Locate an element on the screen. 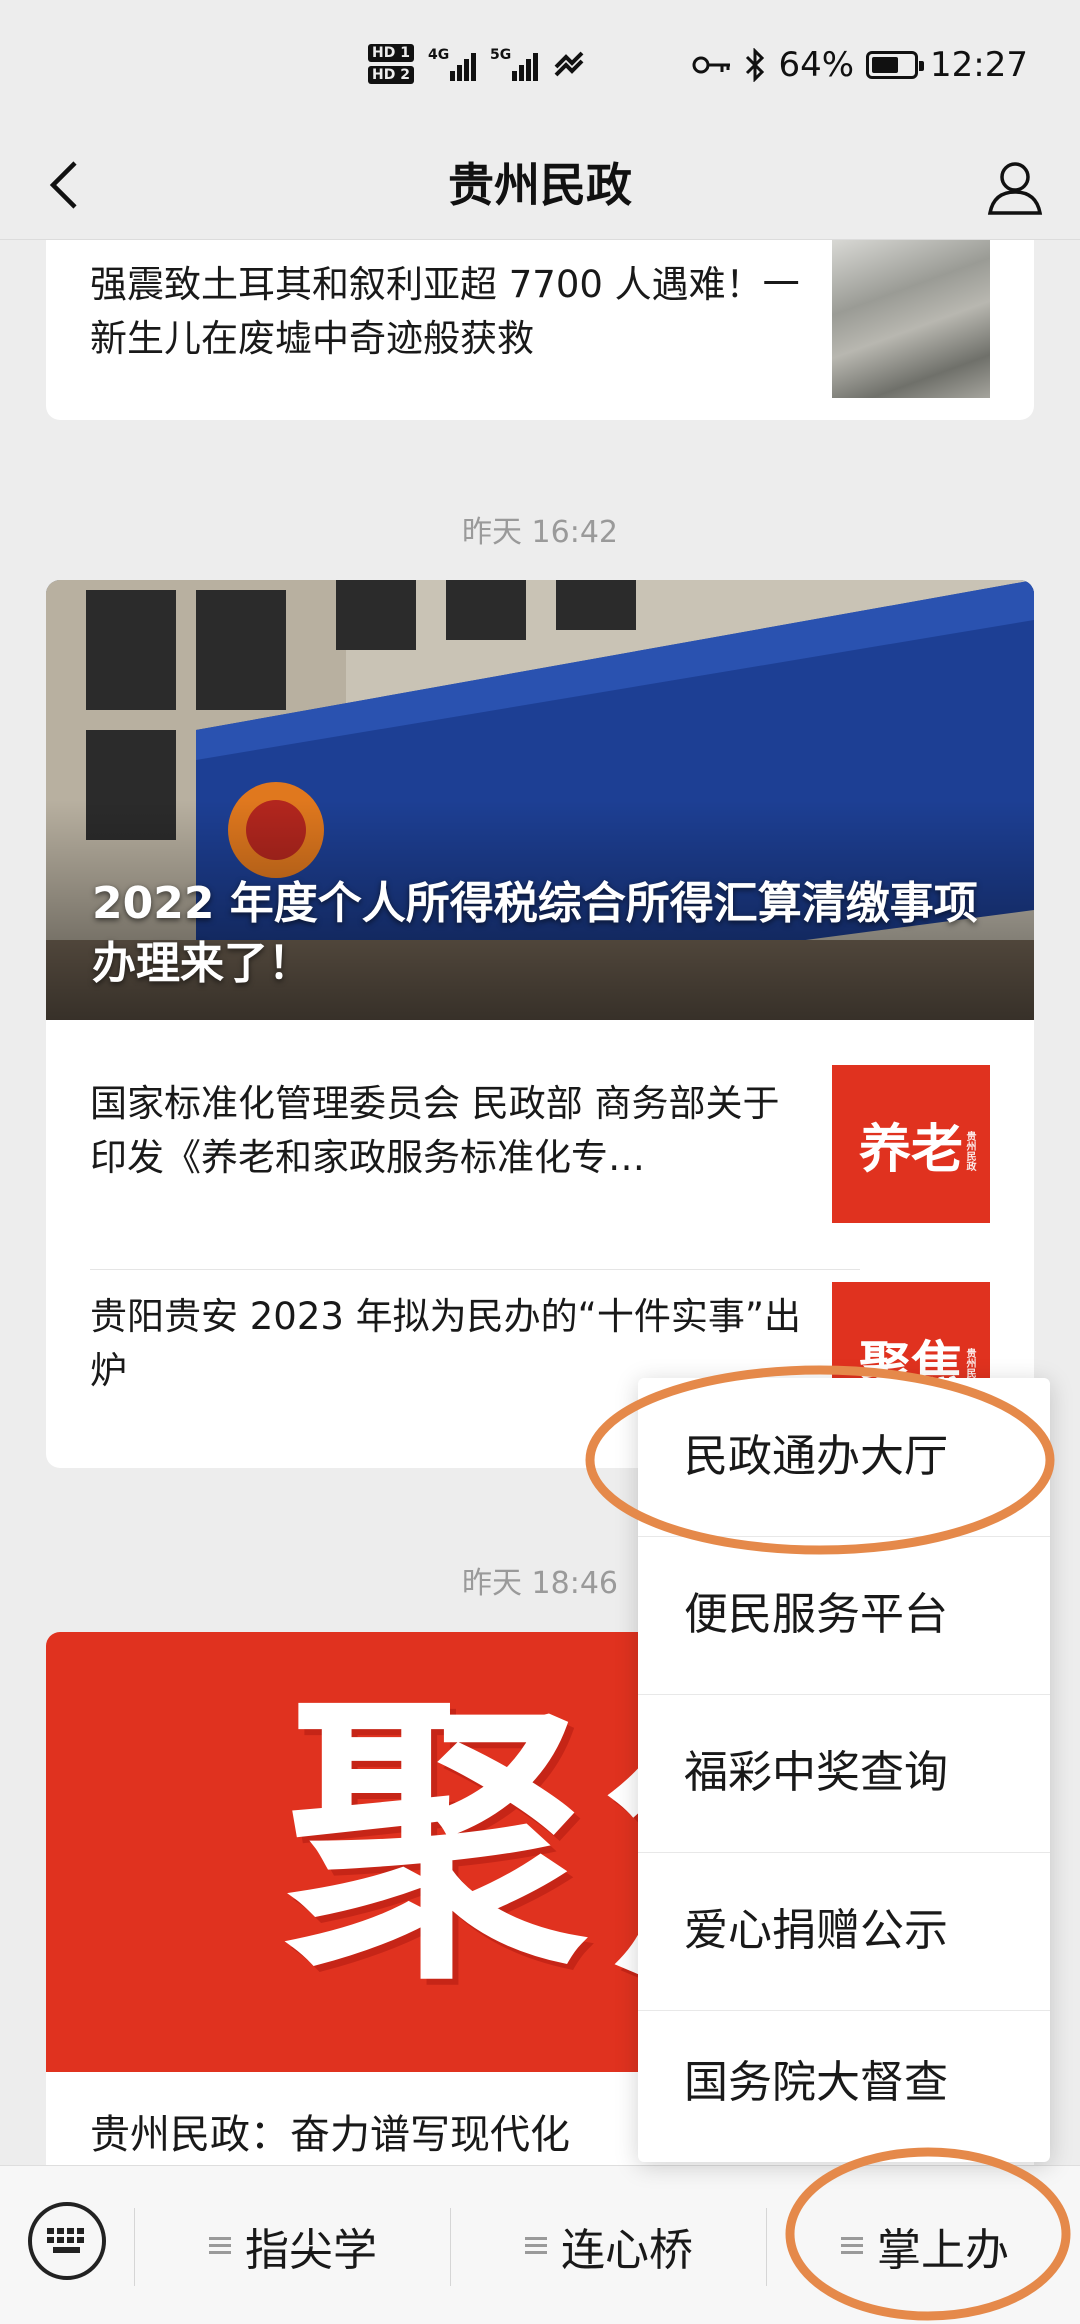 The width and height of the screenshot is (1080, 2324). page-title: 贵州民政 is located at coordinates (540, 185).